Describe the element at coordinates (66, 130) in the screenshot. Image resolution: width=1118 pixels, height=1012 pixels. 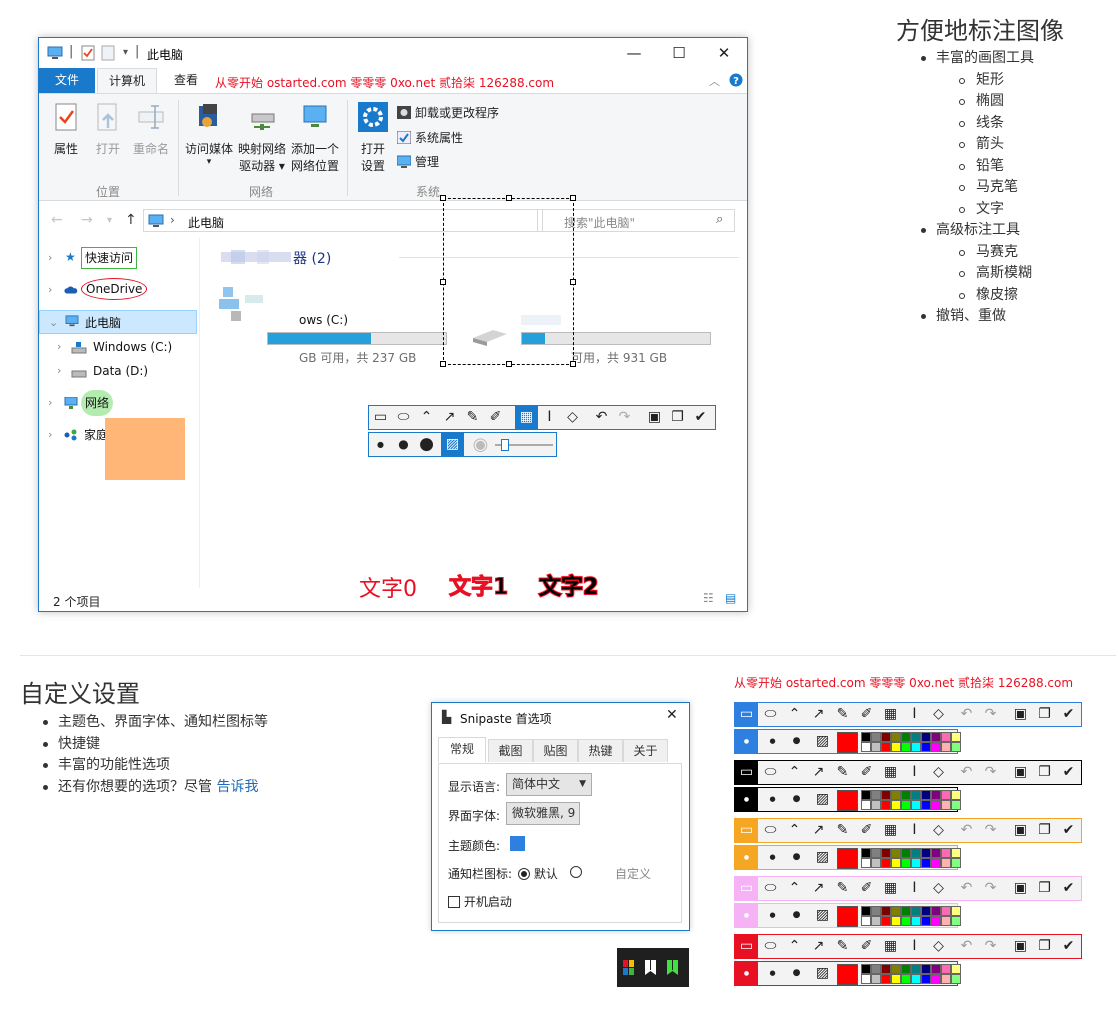
I see `properties-button: 属性` at that location.